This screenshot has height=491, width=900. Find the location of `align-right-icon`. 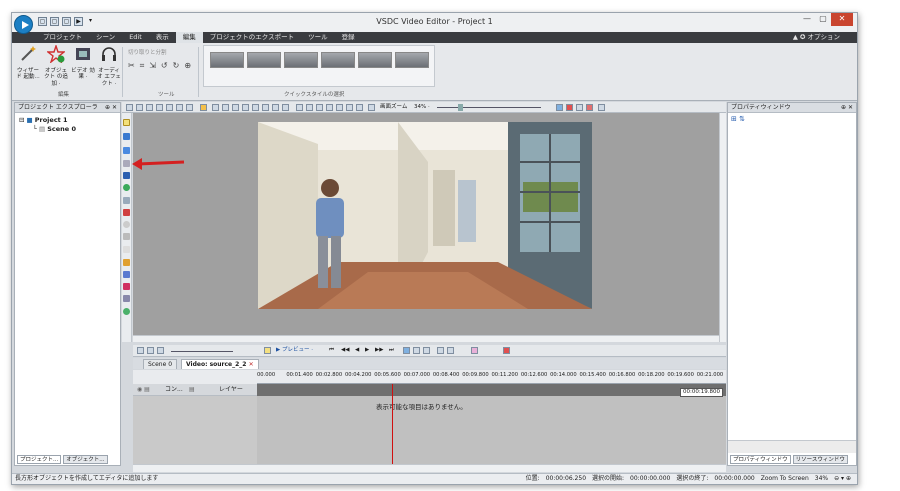

align-right-icon is located at coordinates (235, 107).